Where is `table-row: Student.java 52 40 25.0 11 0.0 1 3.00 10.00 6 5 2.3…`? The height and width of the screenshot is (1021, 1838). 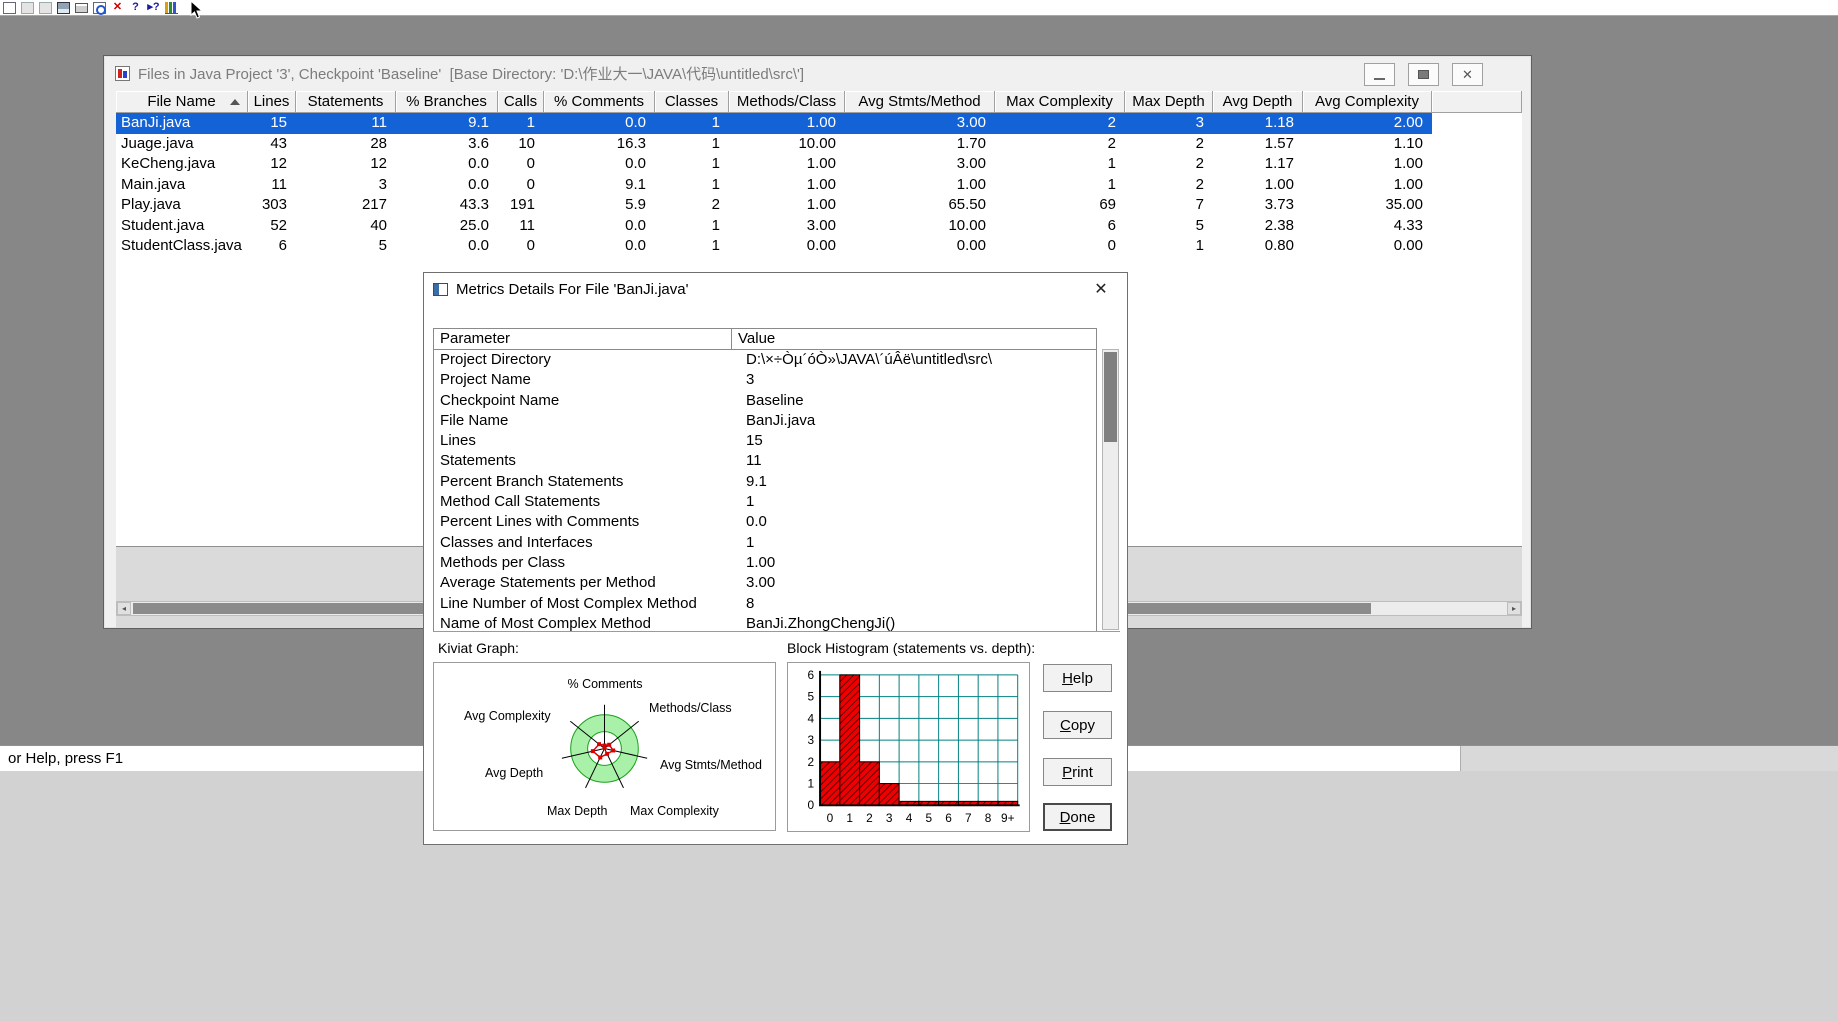
table-row: Student.java 52 40 25.0 11 0.0 1 3.00 10.00 6 5 2.3… is located at coordinates (774, 225).